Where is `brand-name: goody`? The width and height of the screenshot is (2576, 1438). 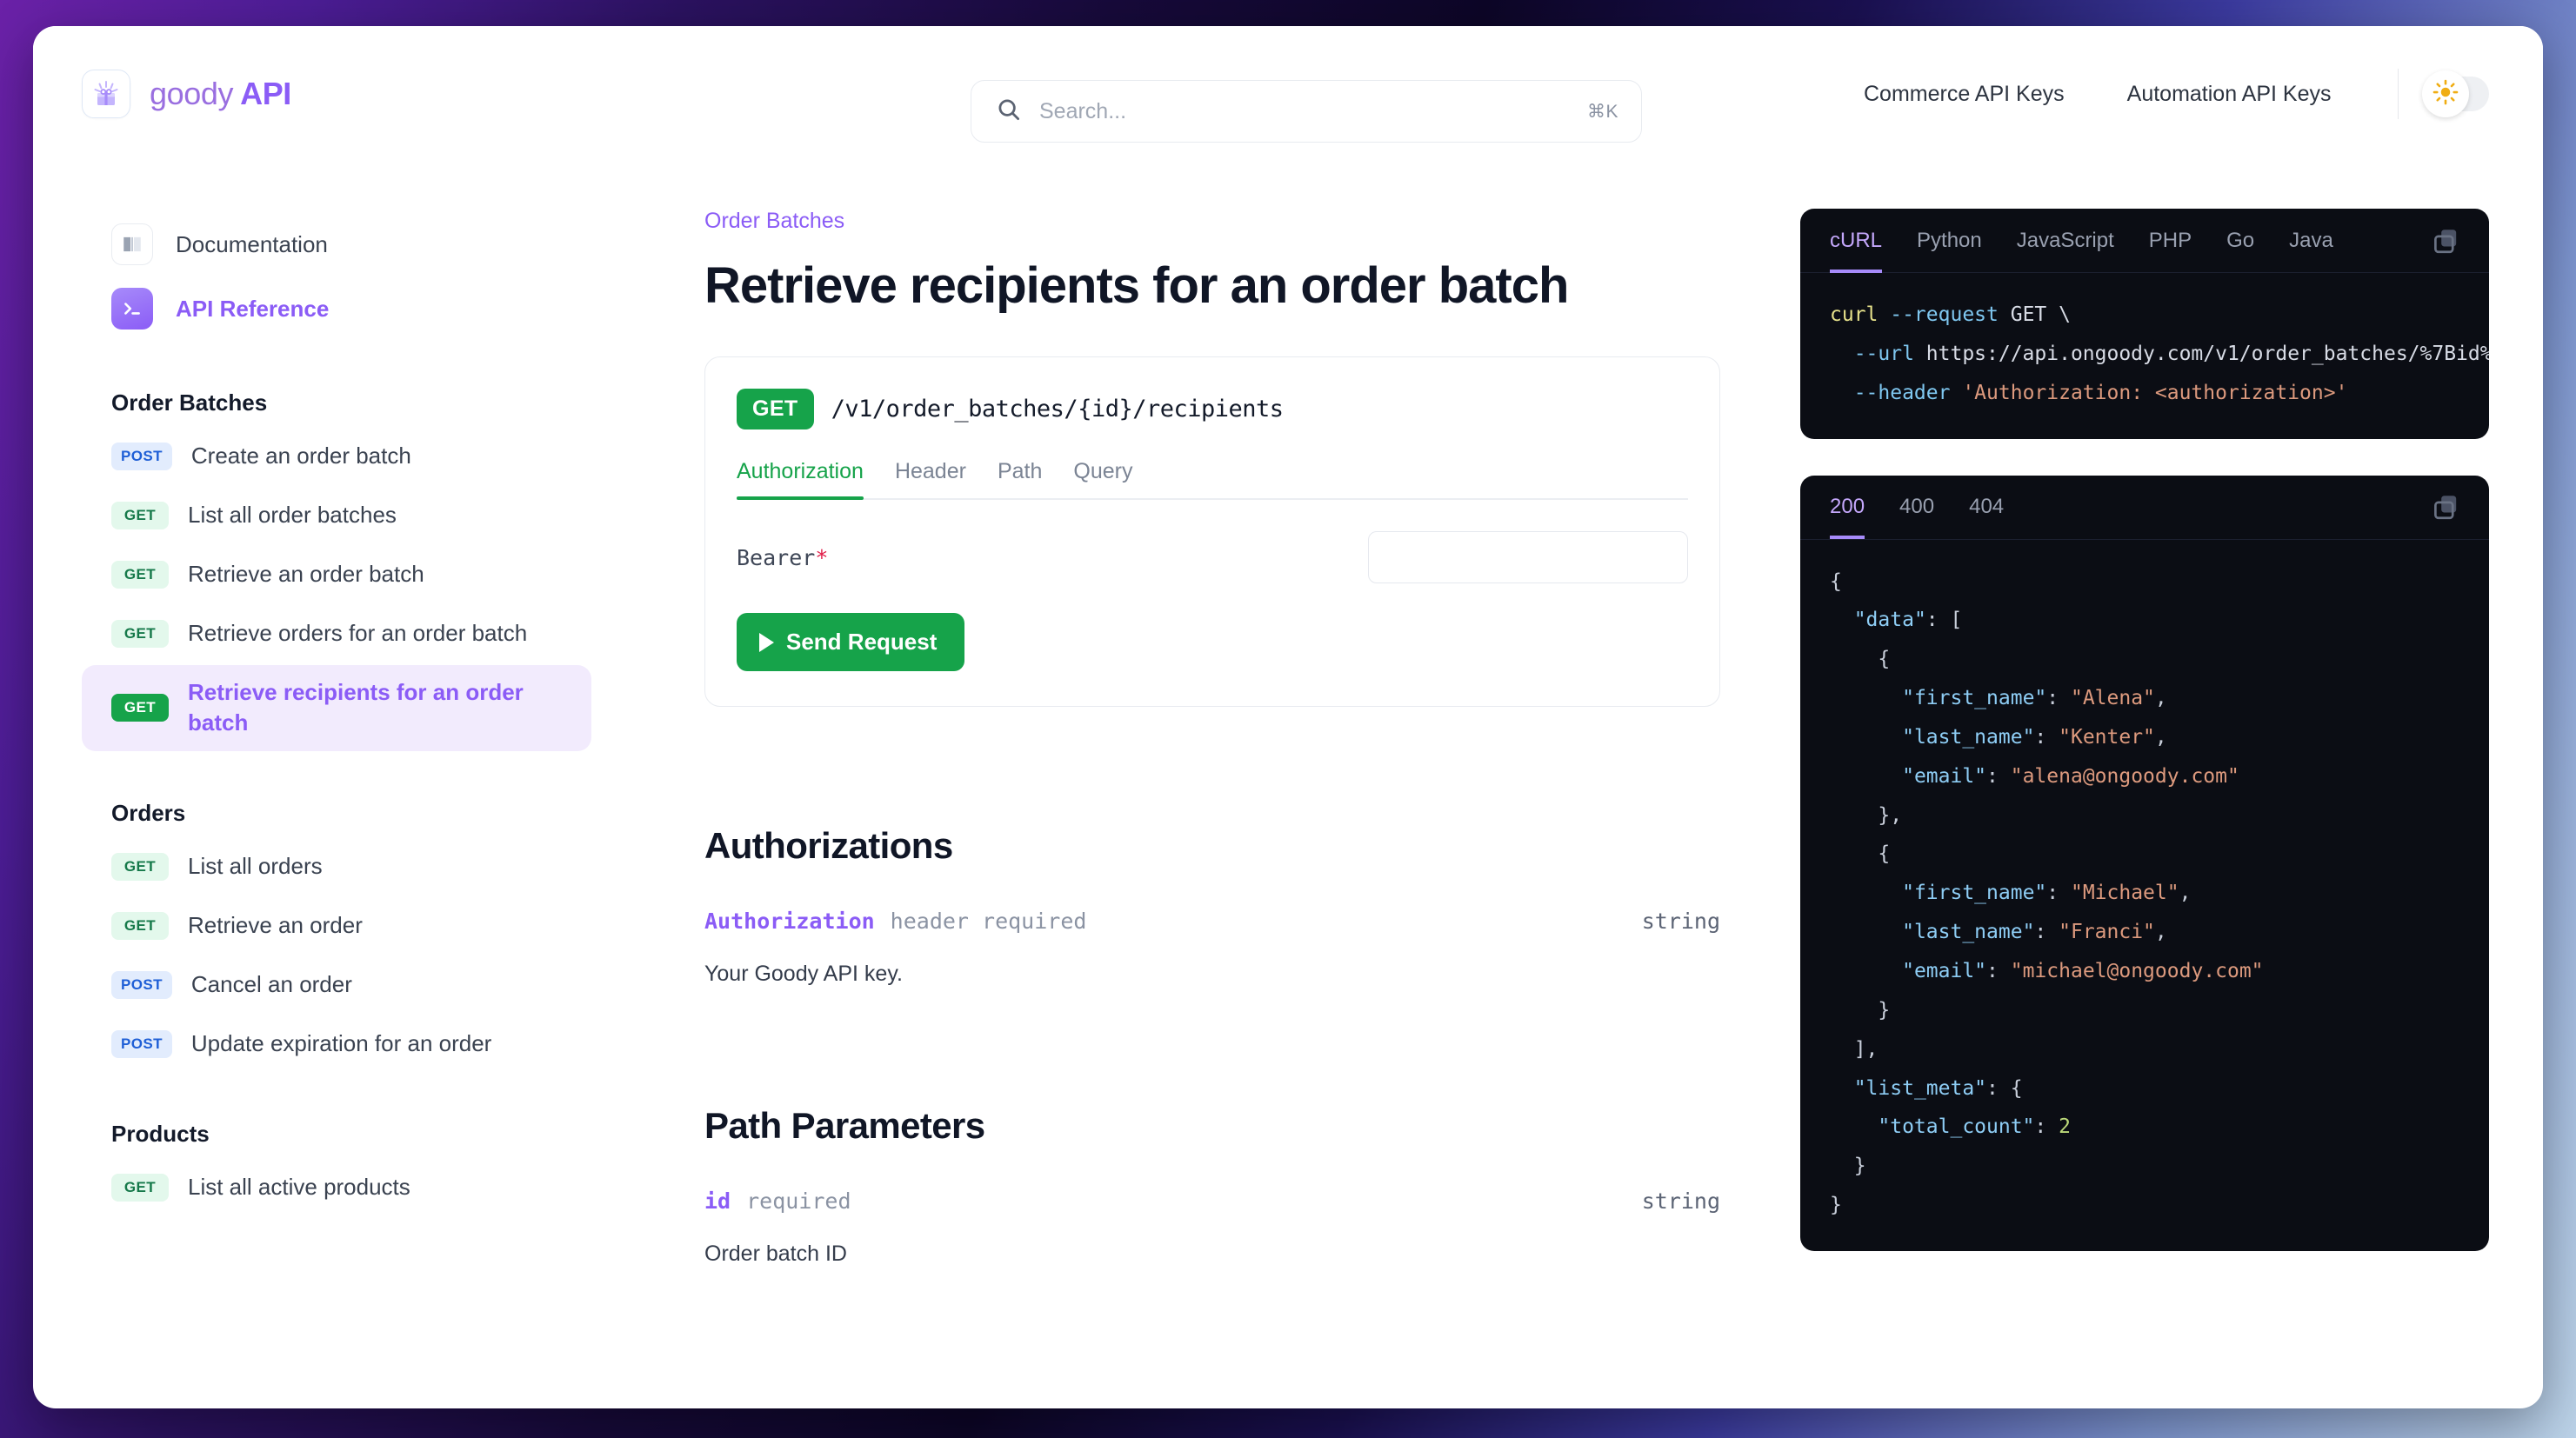
brand-name: goody is located at coordinates (192, 93).